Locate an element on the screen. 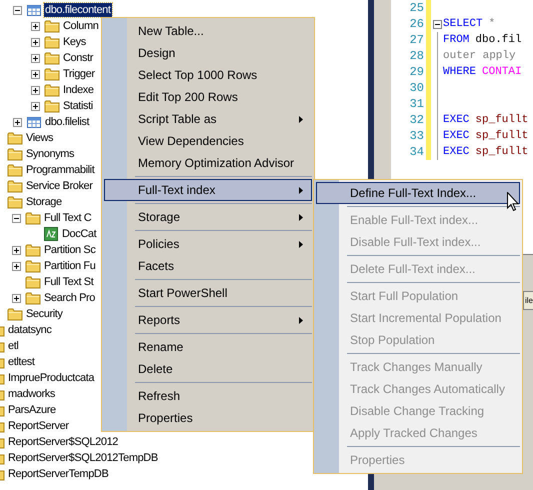 This screenshot has width=533, height=490. menu-item: Storage is located at coordinates (208, 217).